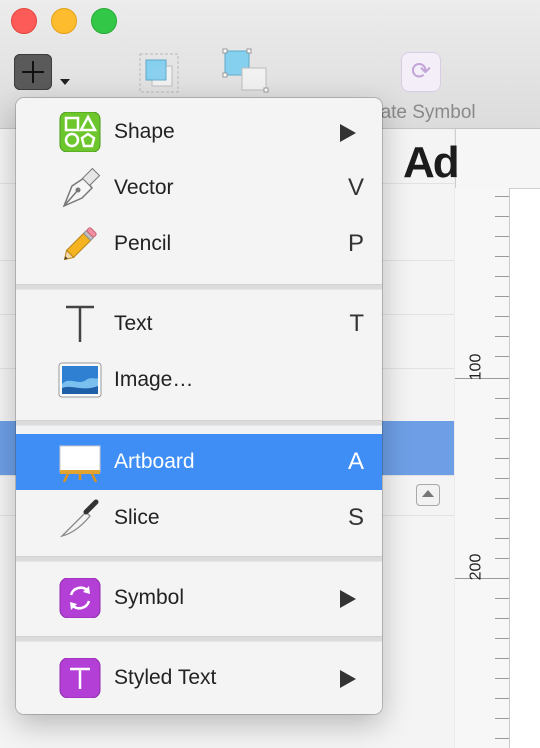  I want to click on vector-pen-icon, so click(80, 187).